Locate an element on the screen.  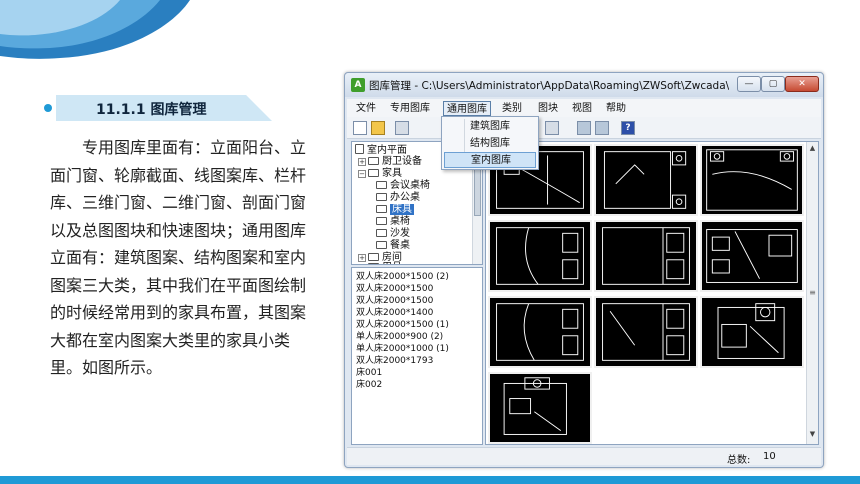
scroll-down-icon: ▼ is located at coordinates (812, 435).